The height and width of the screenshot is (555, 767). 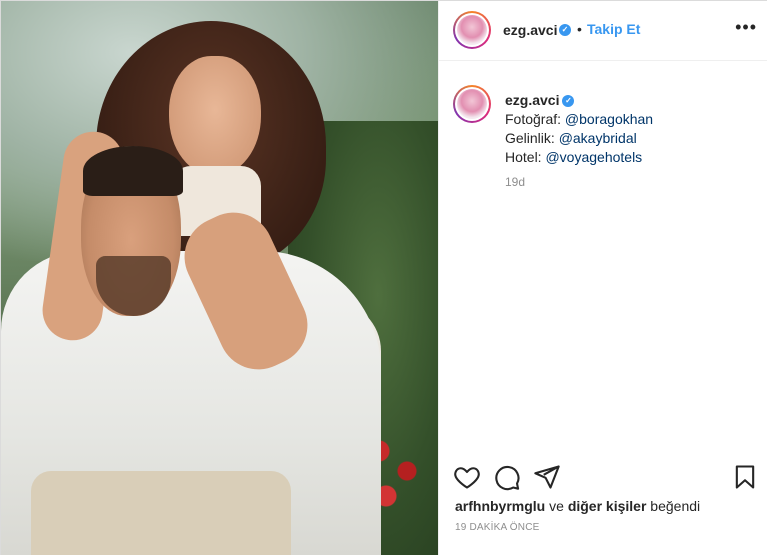 I want to click on comment-icon, so click(x=507, y=477).